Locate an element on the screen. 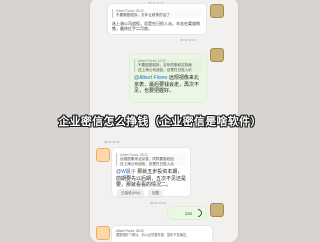 Image resolution: width=320 pixels, height=242 pixels. voice-message: 12s is located at coordinates (187, 213).